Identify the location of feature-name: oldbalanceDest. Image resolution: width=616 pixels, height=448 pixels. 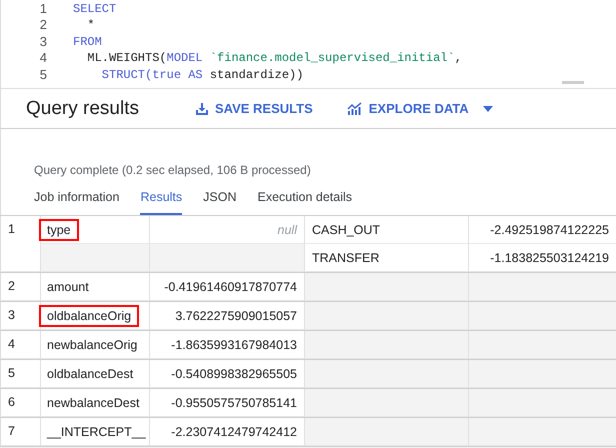
(90, 374).